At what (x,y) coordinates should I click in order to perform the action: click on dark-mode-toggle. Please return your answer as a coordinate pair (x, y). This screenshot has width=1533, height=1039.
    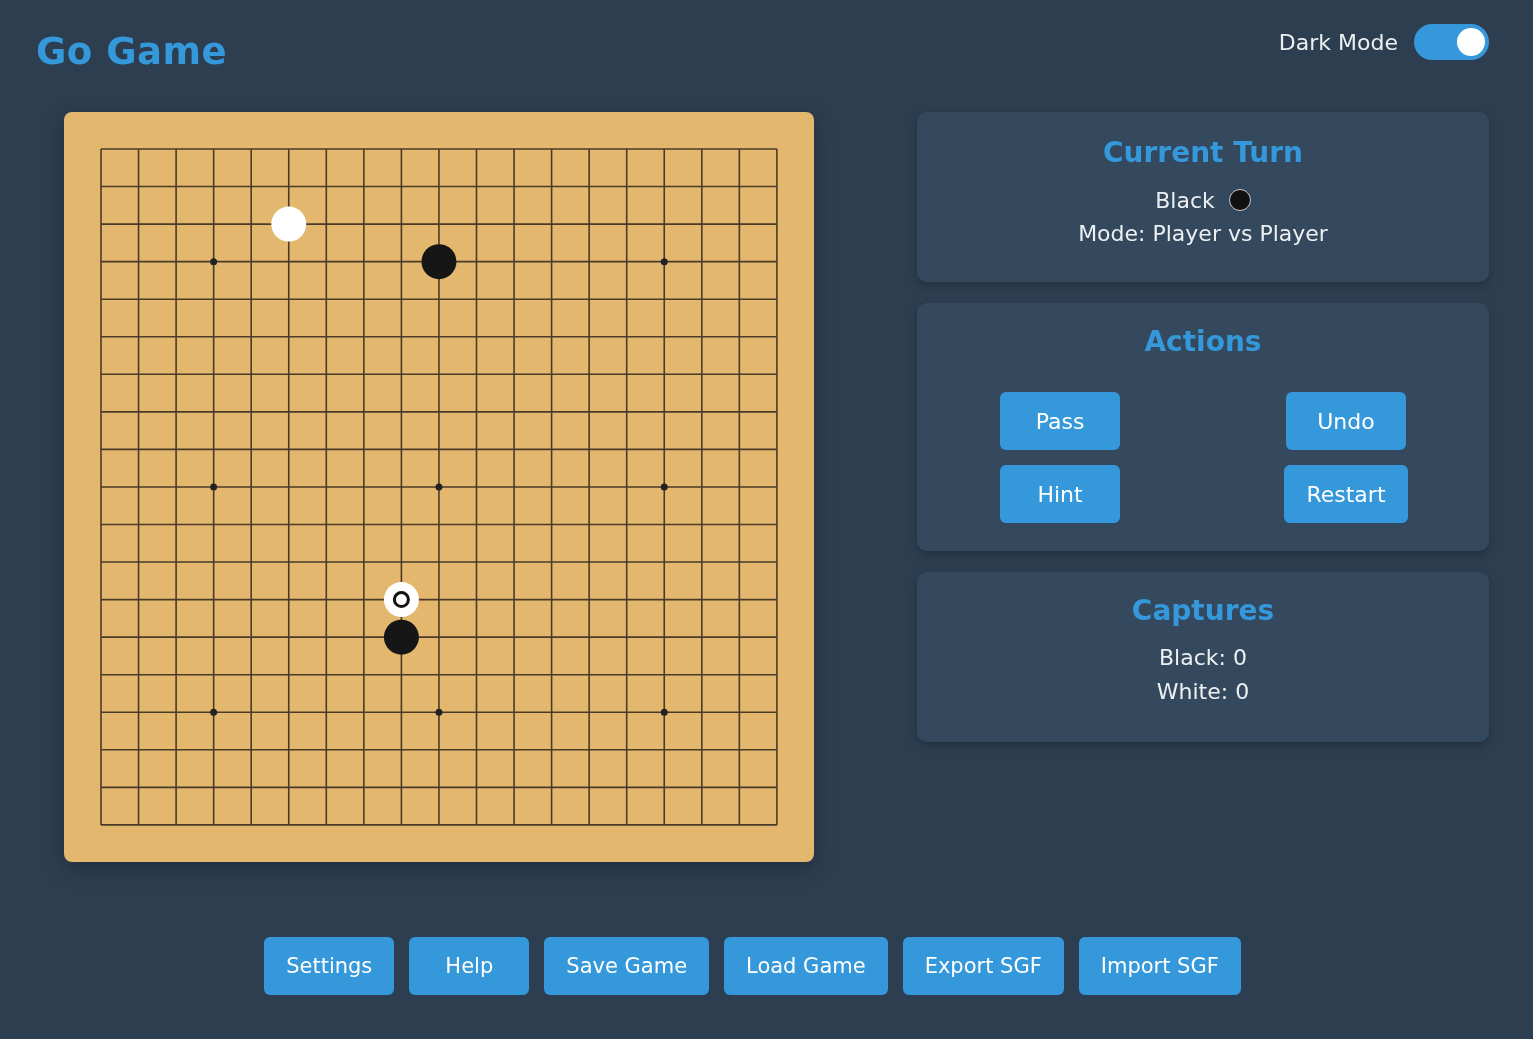
    Looking at the image, I should click on (1451, 42).